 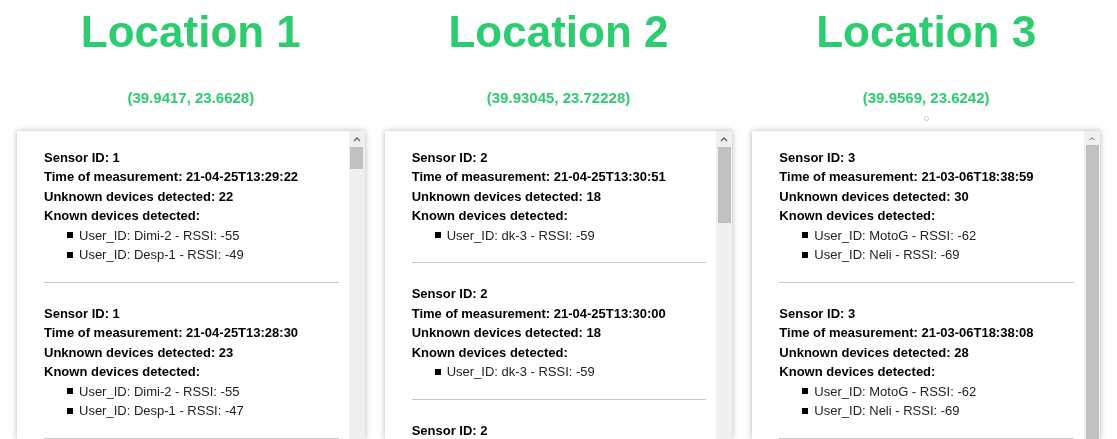 I want to click on measurement-time: Time of measurement: 21-04-25T13:29:22, so click(x=172, y=177).